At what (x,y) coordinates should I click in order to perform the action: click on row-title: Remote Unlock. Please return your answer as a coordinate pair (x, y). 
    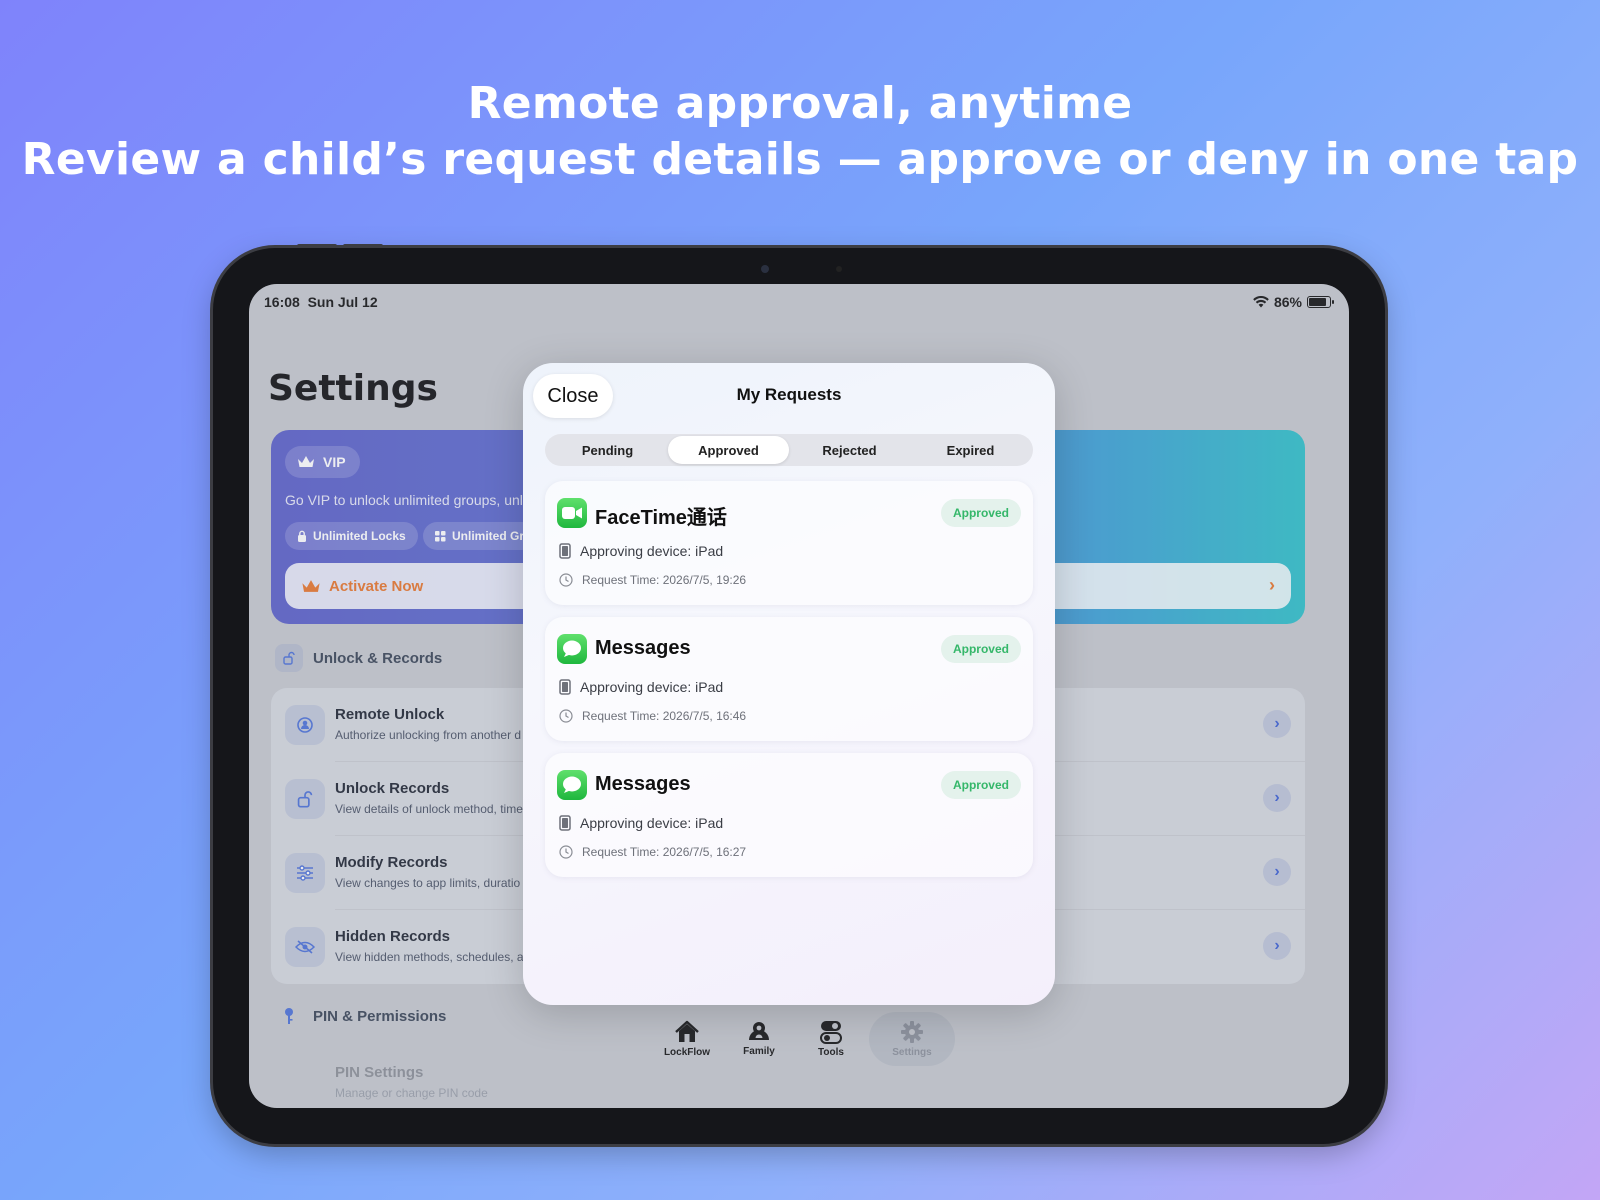
    Looking at the image, I should click on (390, 714).